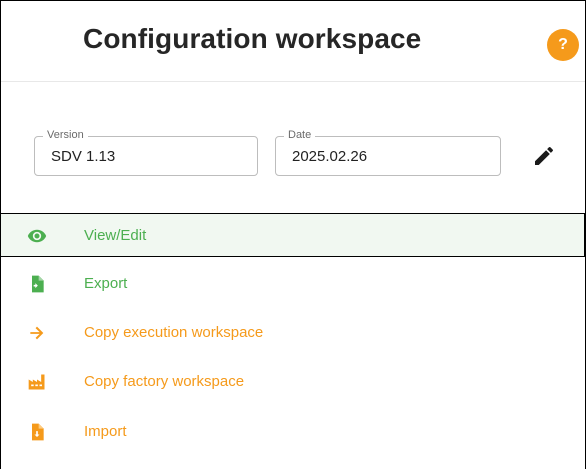  I want to click on version-field: Version SDV 1.13, so click(146, 152).